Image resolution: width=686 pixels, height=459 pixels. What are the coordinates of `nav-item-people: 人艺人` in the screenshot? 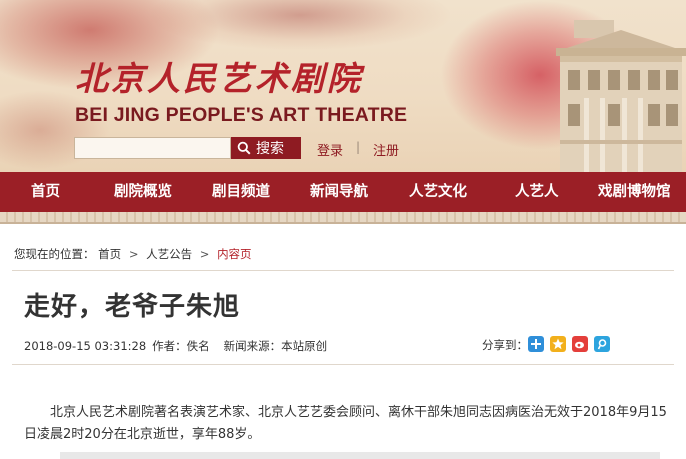 It's located at (537, 192).